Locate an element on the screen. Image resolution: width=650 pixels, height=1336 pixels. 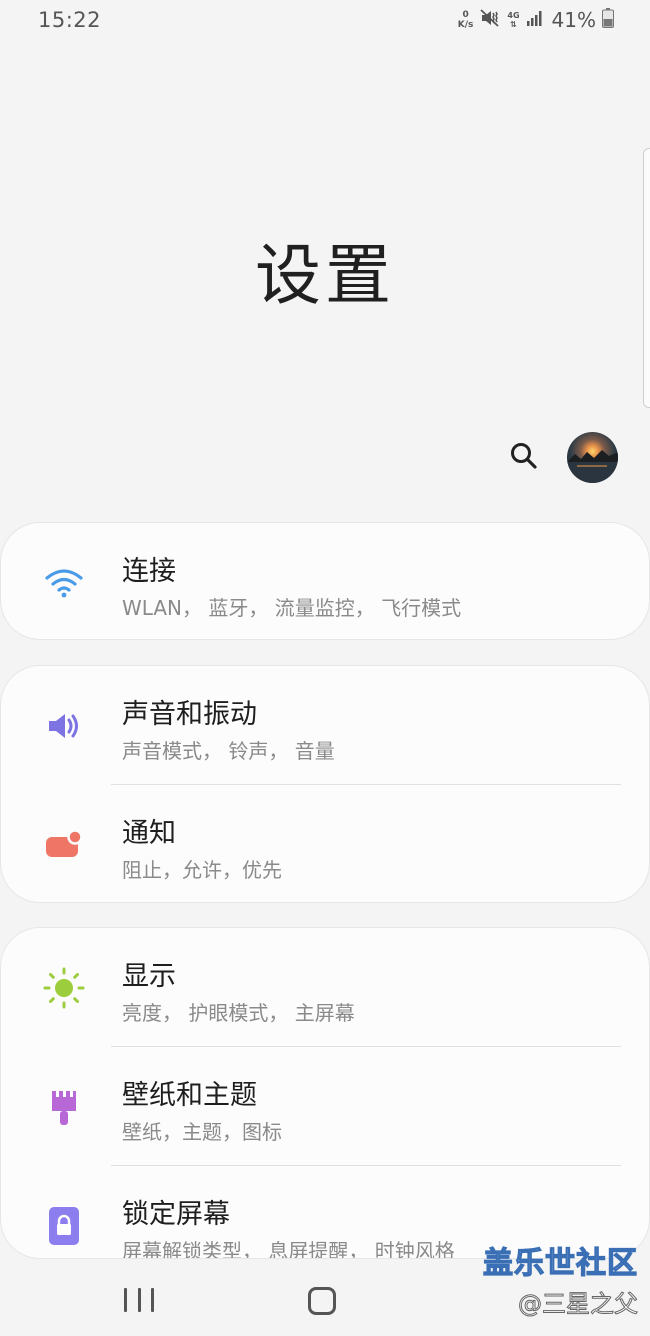
settings-item-subtitle: 壁纸，主题，图标 is located at coordinates (202, 1132).